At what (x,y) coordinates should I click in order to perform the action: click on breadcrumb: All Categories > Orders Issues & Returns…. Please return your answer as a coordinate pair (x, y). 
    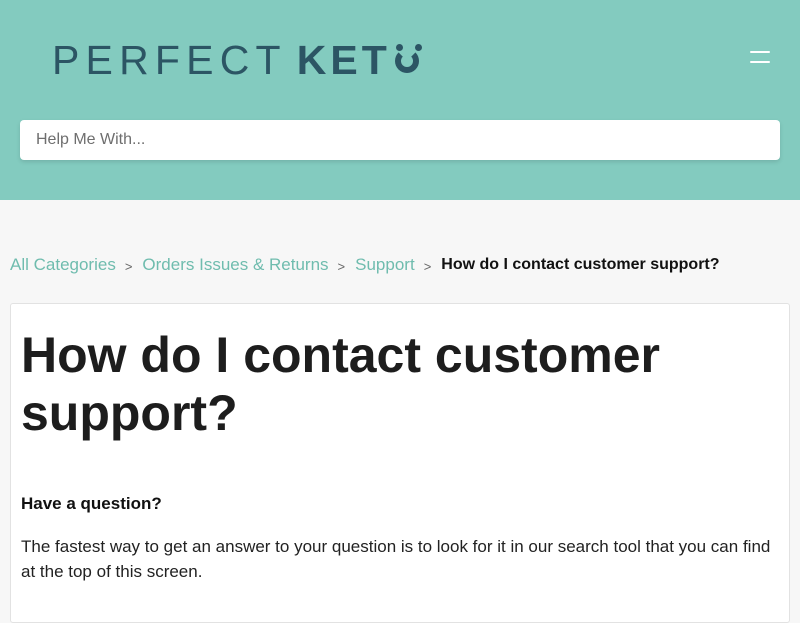
    Looking at the image, I should click on (365, 265).